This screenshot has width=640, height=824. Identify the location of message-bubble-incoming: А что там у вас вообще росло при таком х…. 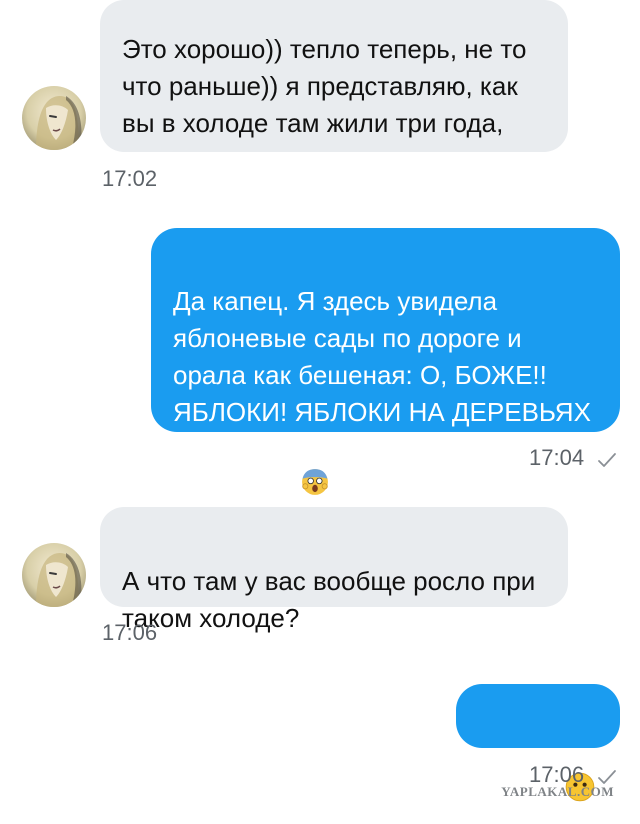
(334, 570).